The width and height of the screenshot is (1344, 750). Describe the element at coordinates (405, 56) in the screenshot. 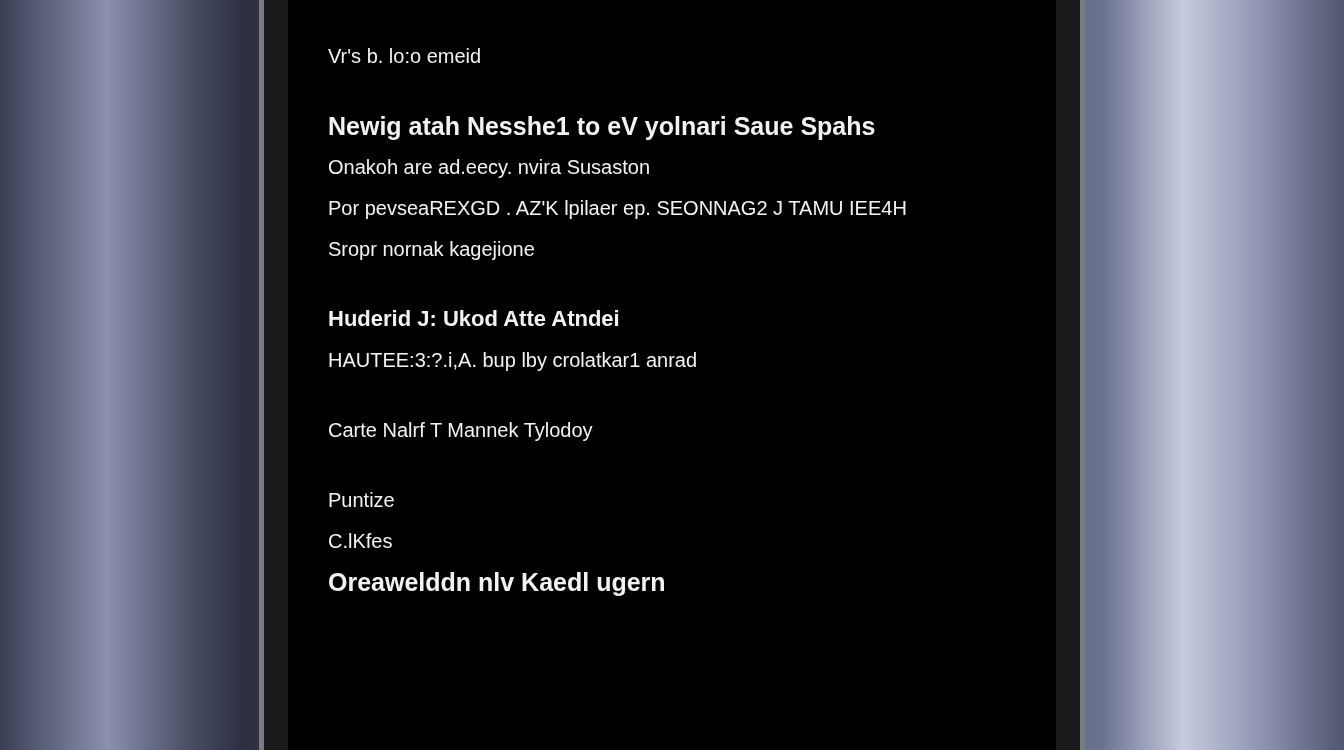

I see `body-text: Vr's b. lo:o emeid` at that location.